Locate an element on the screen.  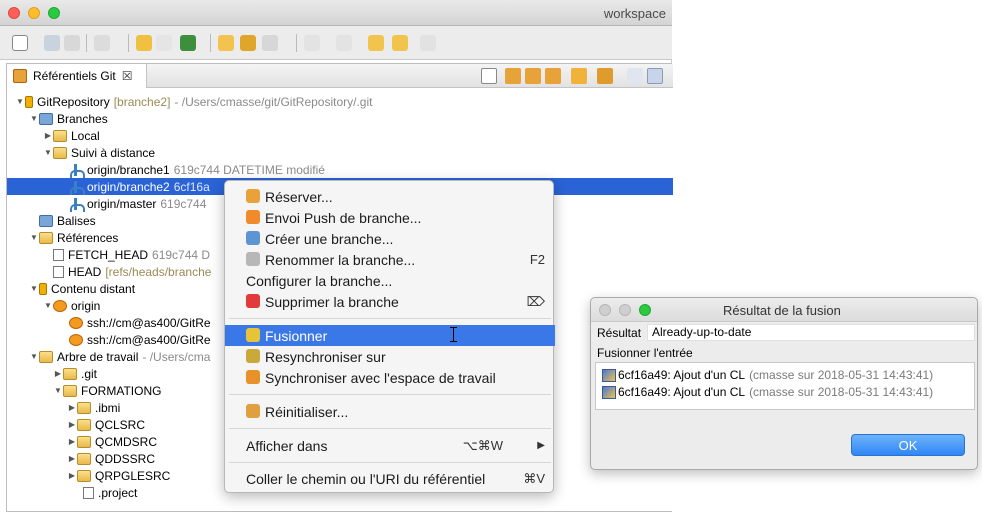
menu-item-show-in: Afficher dans ⌥⌘W ▶ is located at coordinates (390, 445).